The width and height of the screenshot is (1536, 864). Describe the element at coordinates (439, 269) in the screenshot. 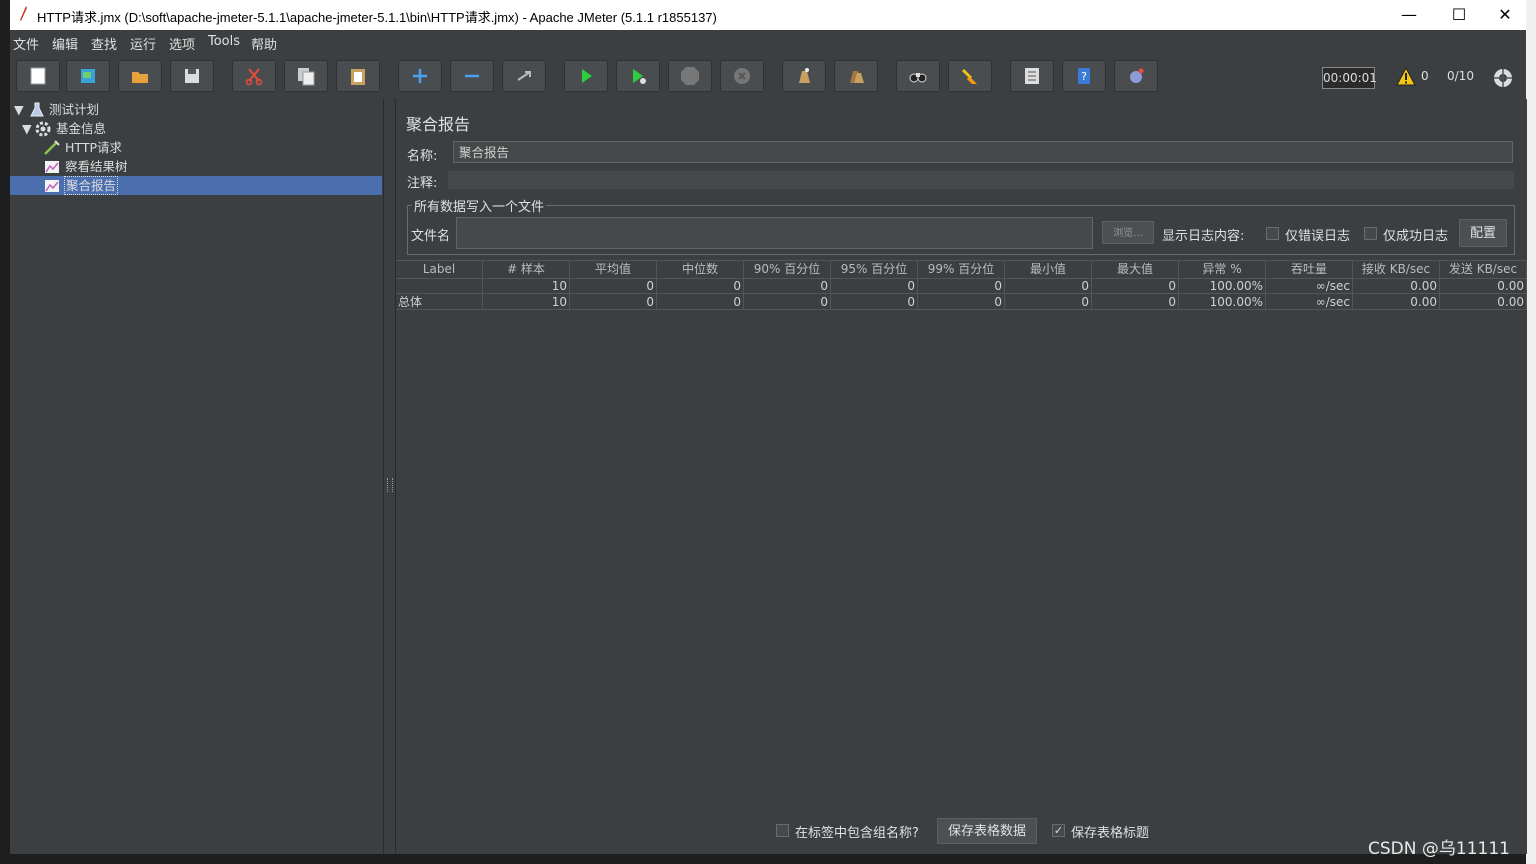

I see `column-header: Label` at that location.